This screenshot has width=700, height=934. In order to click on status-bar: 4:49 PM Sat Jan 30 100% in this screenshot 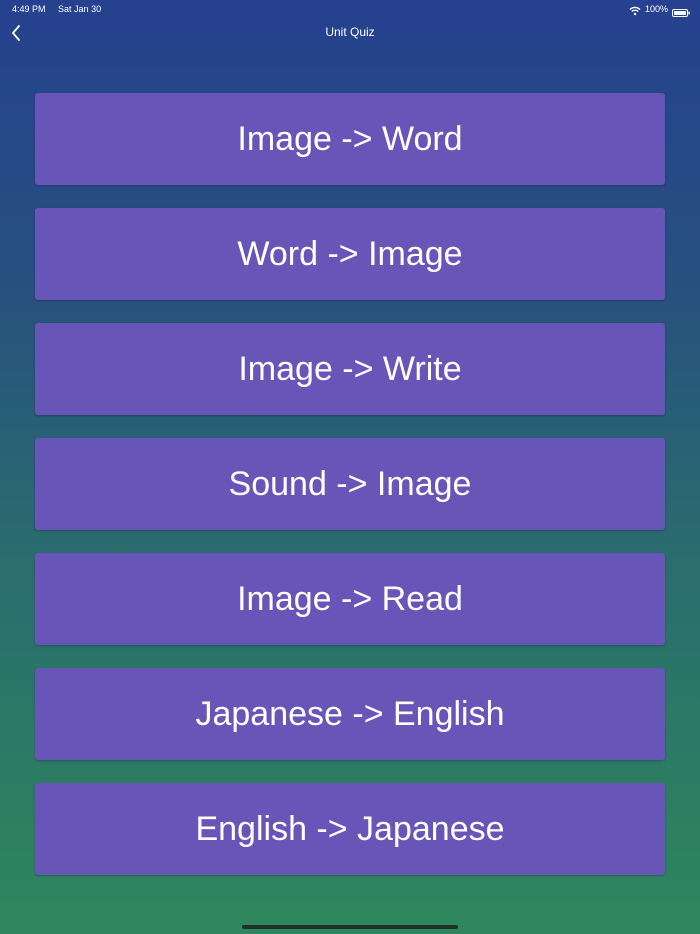, I will do `click(350, 9)`.